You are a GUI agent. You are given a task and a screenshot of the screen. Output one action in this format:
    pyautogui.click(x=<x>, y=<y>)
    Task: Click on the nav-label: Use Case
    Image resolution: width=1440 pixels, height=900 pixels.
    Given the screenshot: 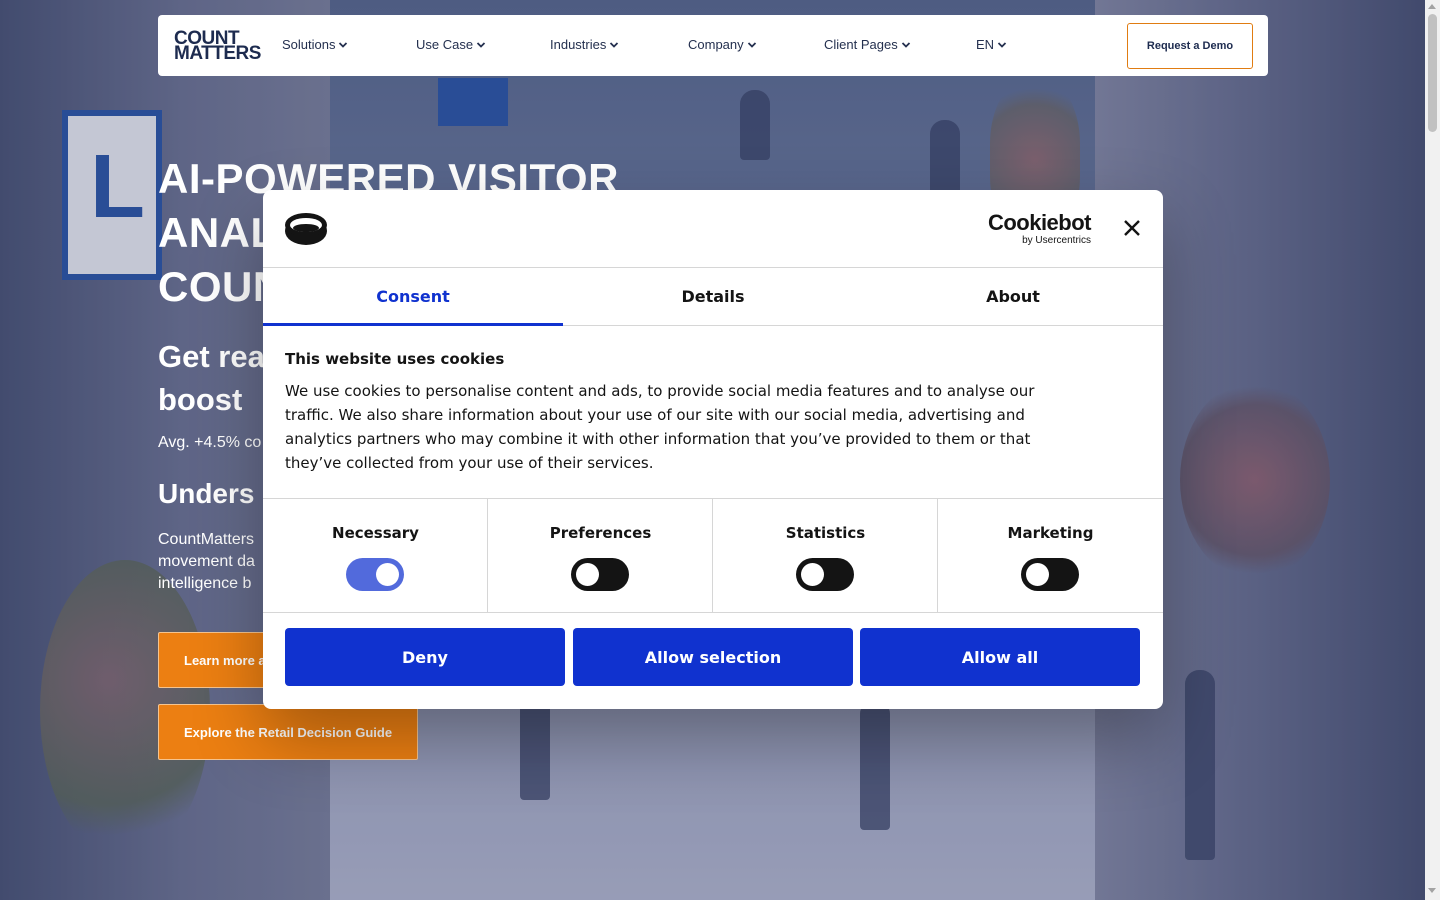 What is the action you would take?
    pyautogui.click(x=445, y=44)
    